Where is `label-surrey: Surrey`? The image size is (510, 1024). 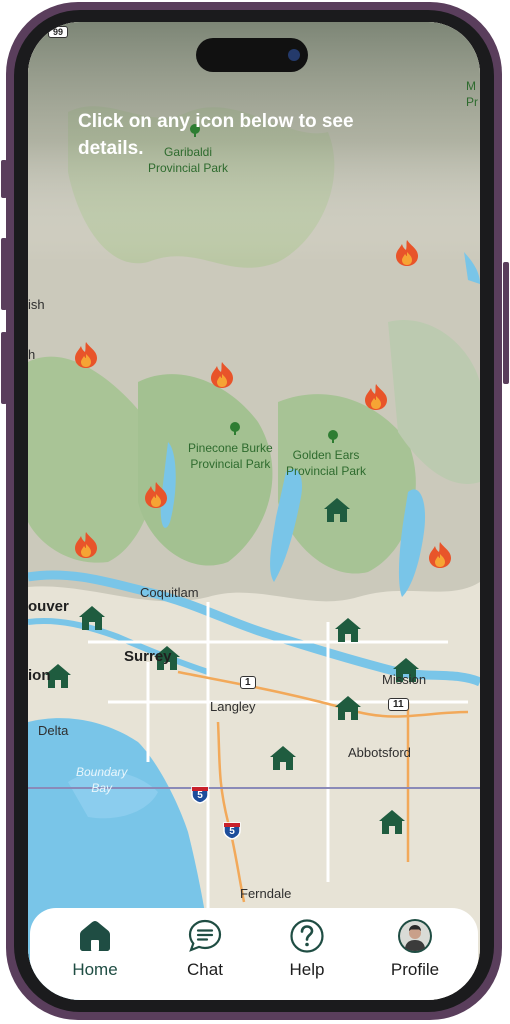
label-surrey: Surrey is located at coordinates (148, 656).